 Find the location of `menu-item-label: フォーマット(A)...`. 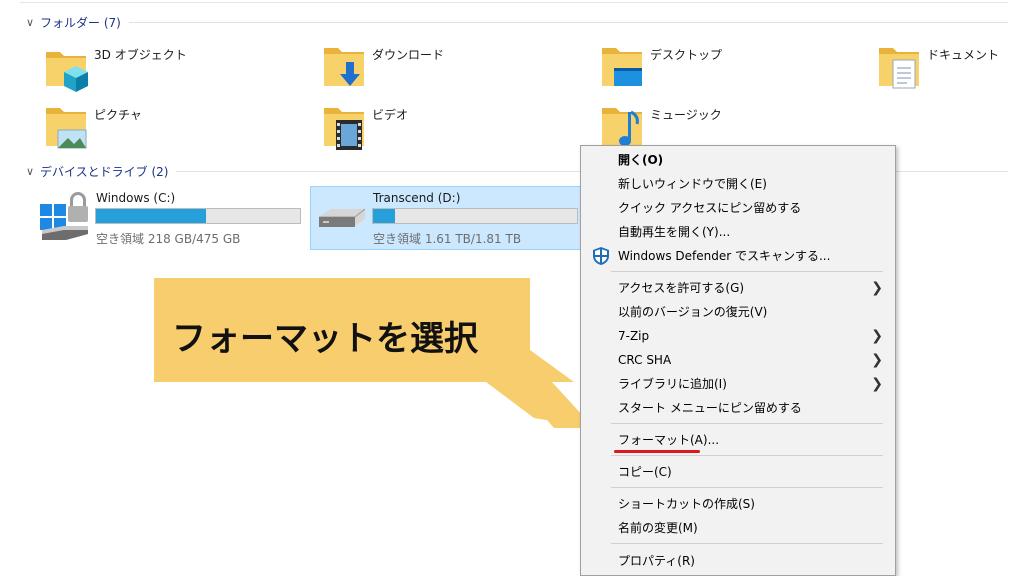

menu-item-label: フォーマット(A)... is located at coordinates (669, 440).